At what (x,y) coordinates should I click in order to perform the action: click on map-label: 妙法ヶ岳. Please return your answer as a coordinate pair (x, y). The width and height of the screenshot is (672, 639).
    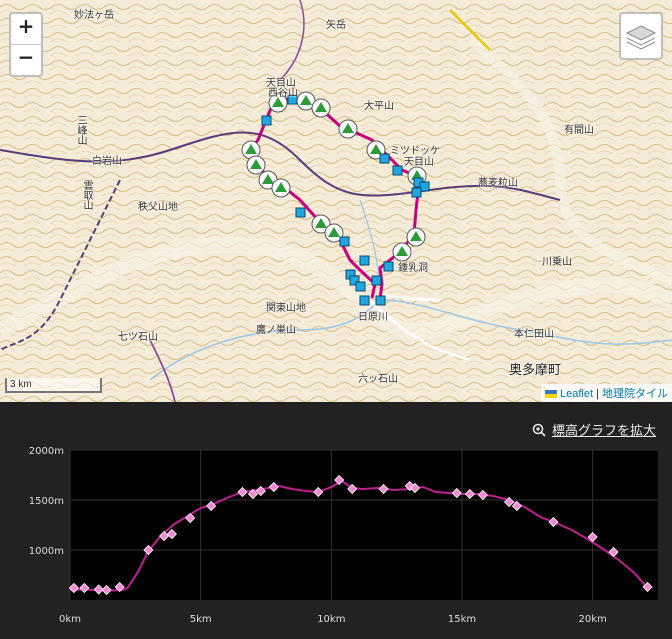
    Looking at the image, I should click on (94, 15).